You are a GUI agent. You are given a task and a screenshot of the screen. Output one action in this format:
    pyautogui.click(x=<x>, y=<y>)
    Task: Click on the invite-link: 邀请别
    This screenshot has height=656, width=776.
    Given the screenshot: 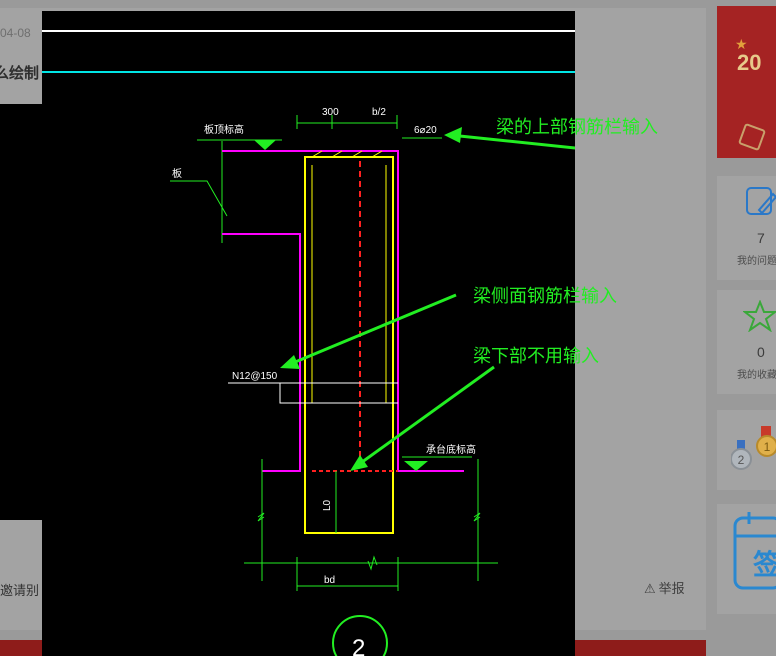 What is the action you would take?
    pyautogui.click(x=19, y=589)
    